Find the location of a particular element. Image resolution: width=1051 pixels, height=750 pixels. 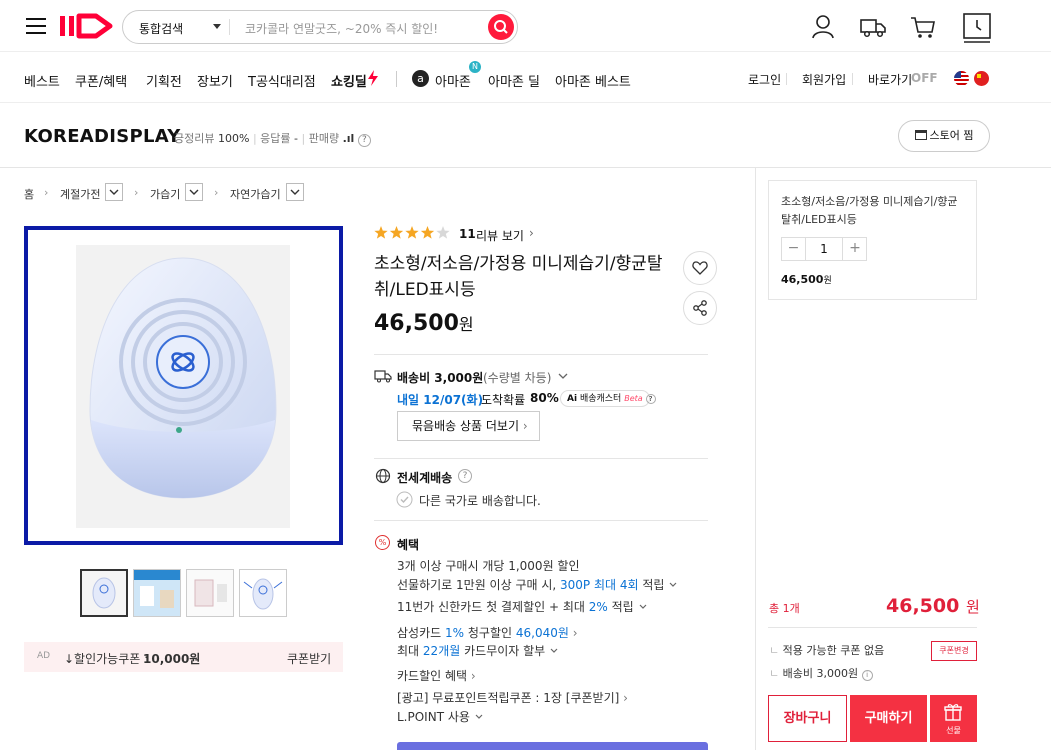

nav-amazon: 아마존 is located at coordinates (453, 80).